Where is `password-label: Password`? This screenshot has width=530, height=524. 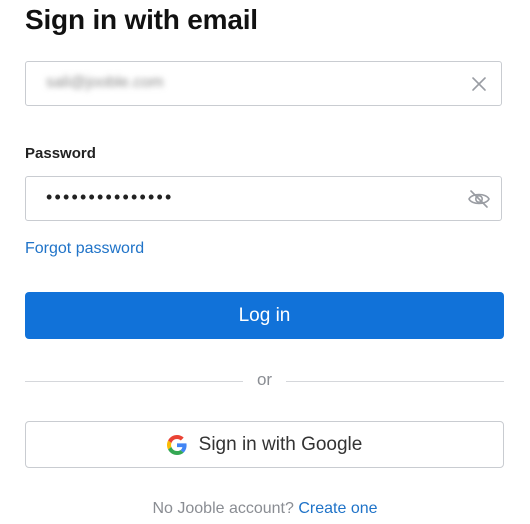
password-label: Password is located at coordinates (60, 153).